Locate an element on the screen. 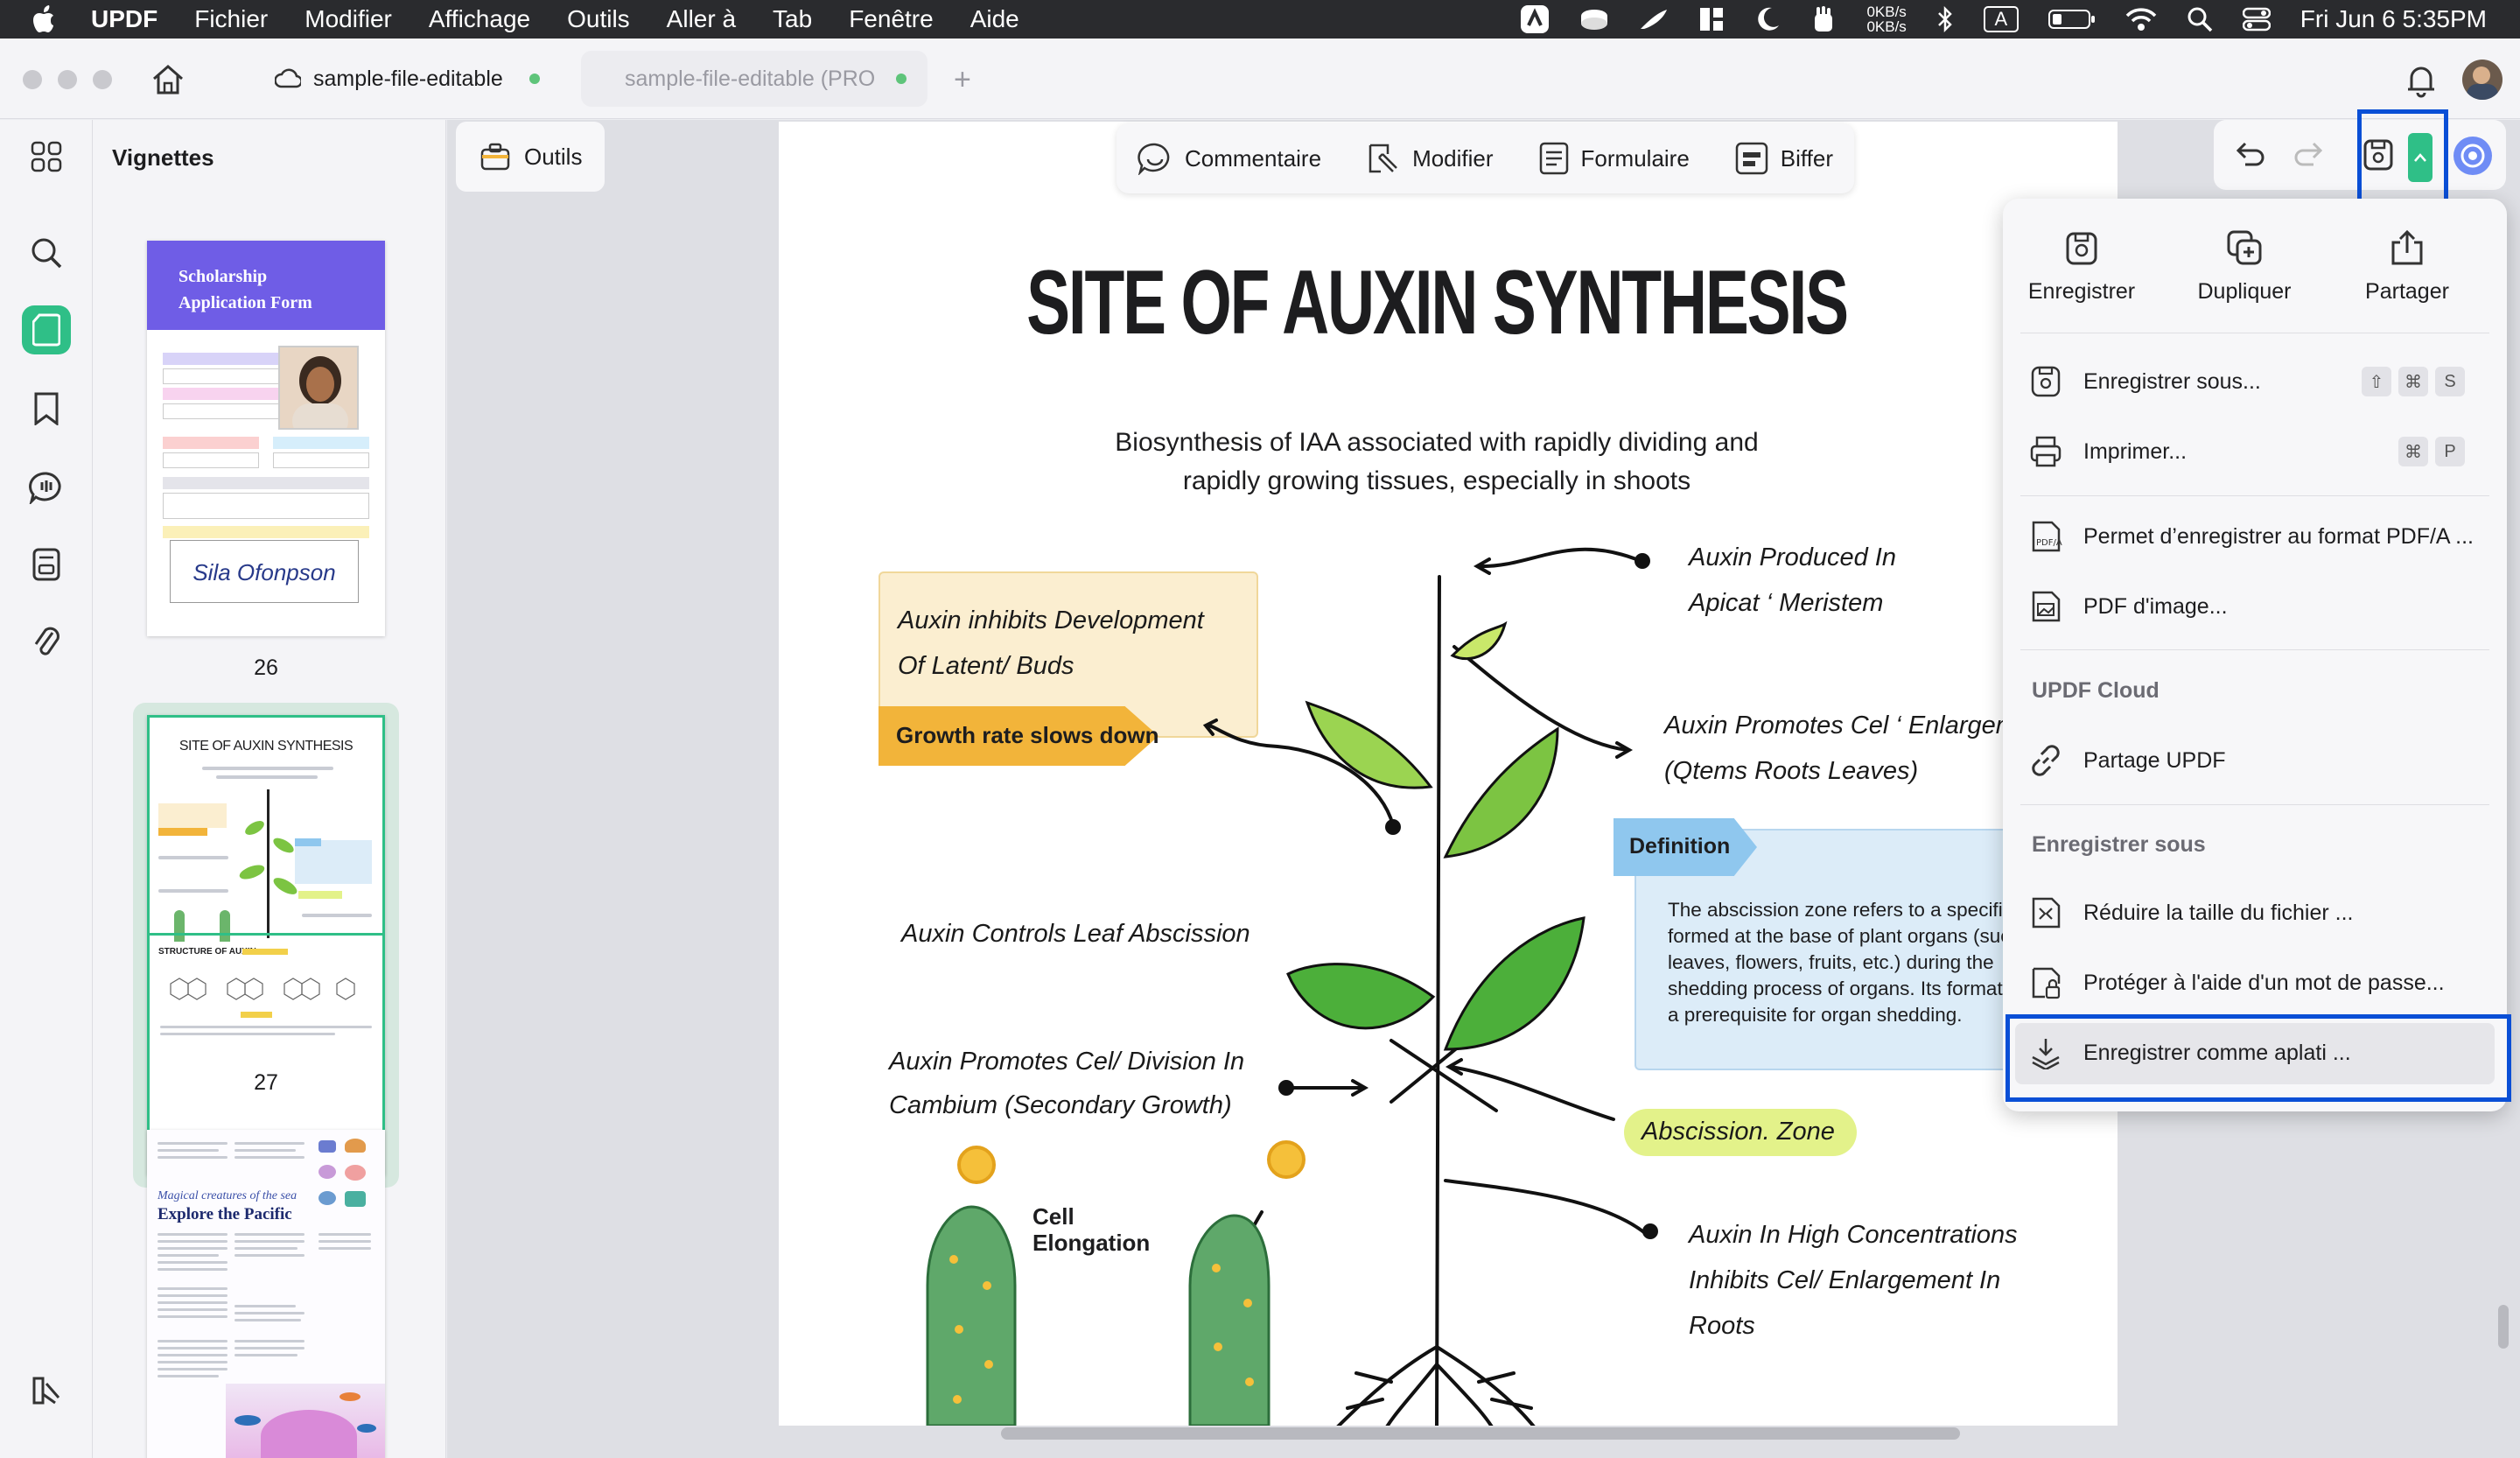 The width and height of the screenshot is (2520, 1458). formulaire-label: Formulaire is located at coordinates (1635, 158).